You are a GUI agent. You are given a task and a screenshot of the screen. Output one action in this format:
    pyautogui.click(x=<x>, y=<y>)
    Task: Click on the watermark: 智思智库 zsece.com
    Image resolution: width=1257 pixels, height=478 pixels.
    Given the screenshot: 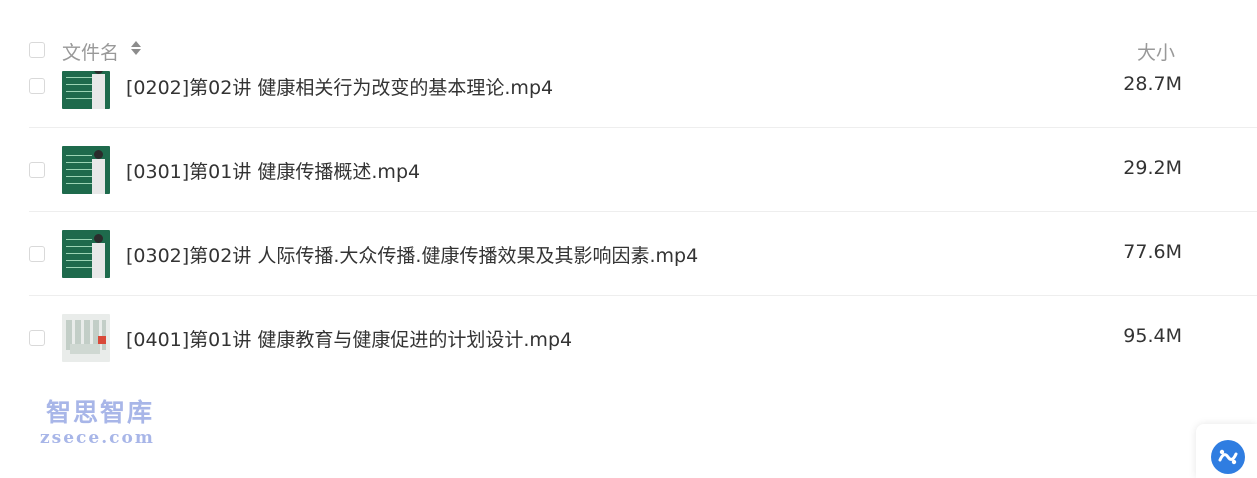 What is the action you would take?
    pyautogui.click(x=110, y=423)
    